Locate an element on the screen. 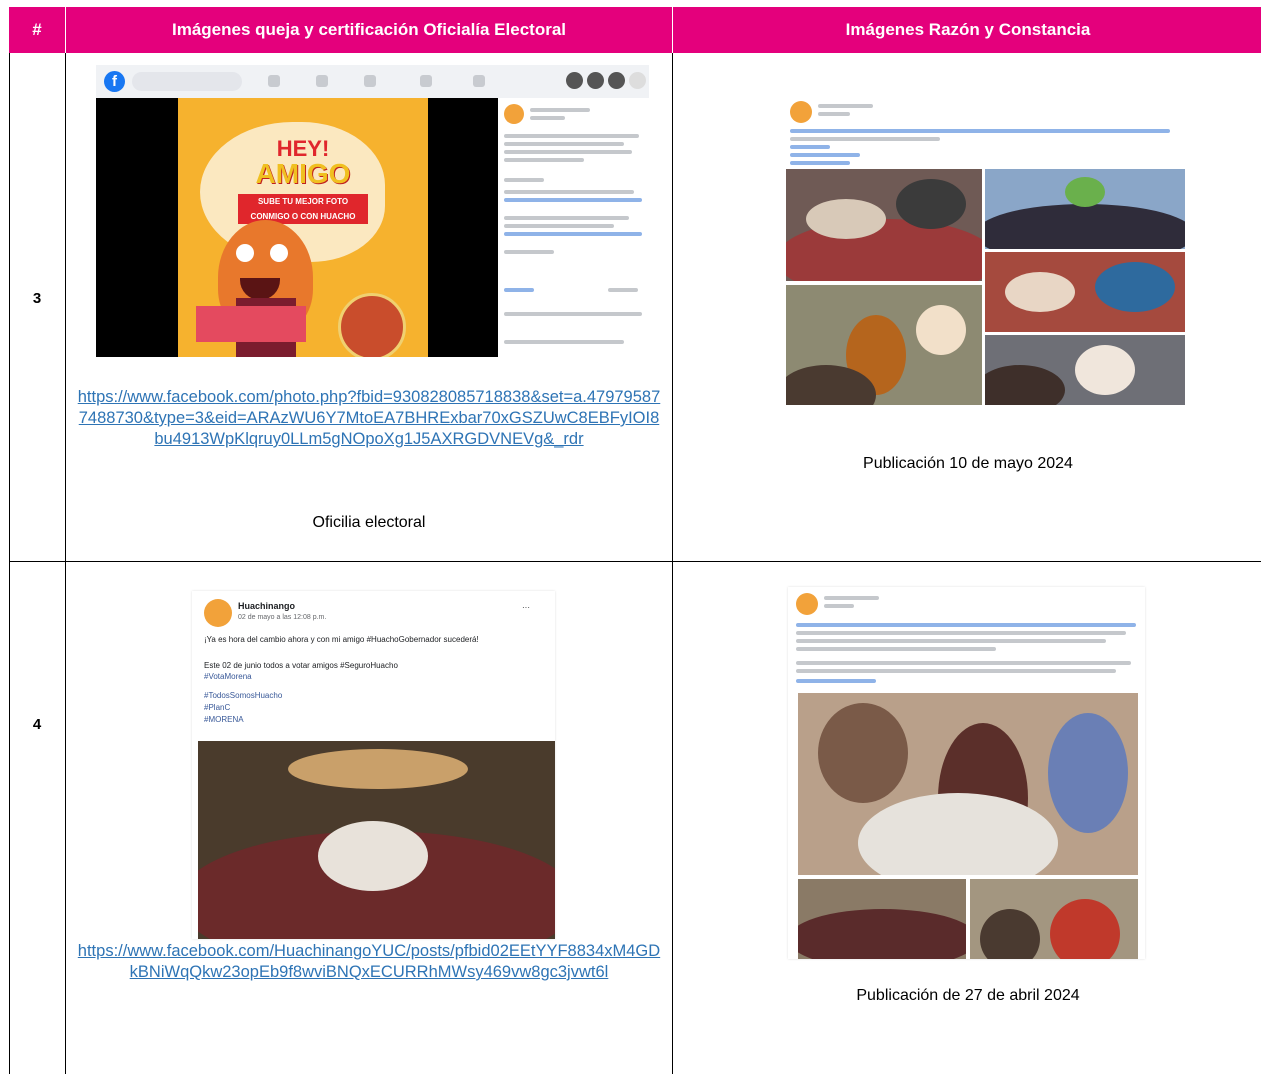 The width and height of the screenshot is (1261, 1074). row-number-4: 4 is located at coordinates (37, 724).